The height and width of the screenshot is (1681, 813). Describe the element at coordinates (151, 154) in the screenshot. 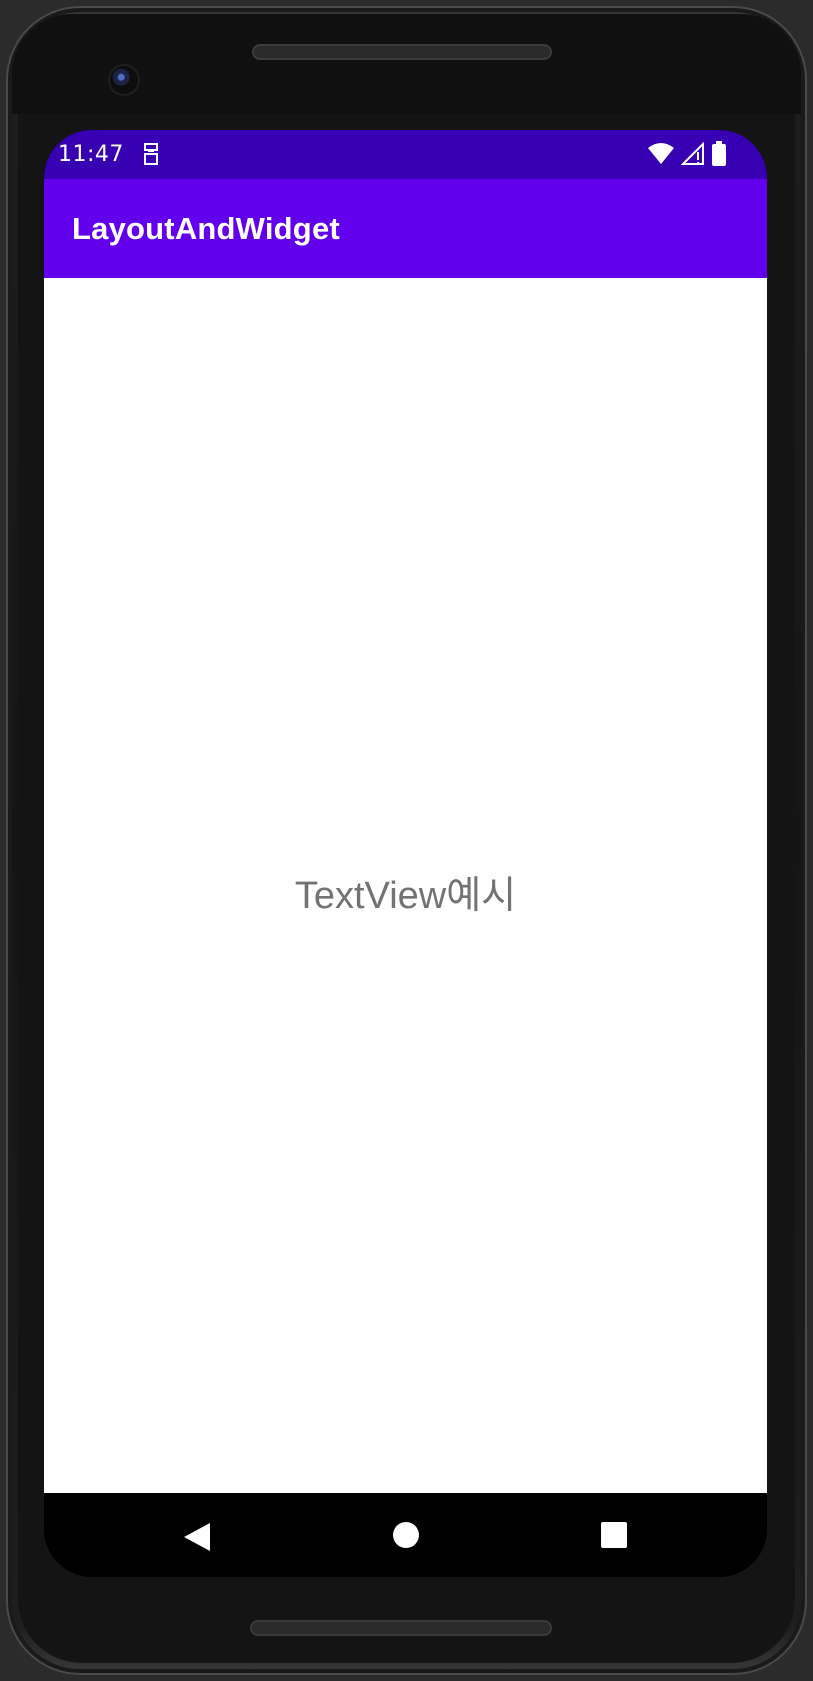

I see `sim-card-icon` at that location.